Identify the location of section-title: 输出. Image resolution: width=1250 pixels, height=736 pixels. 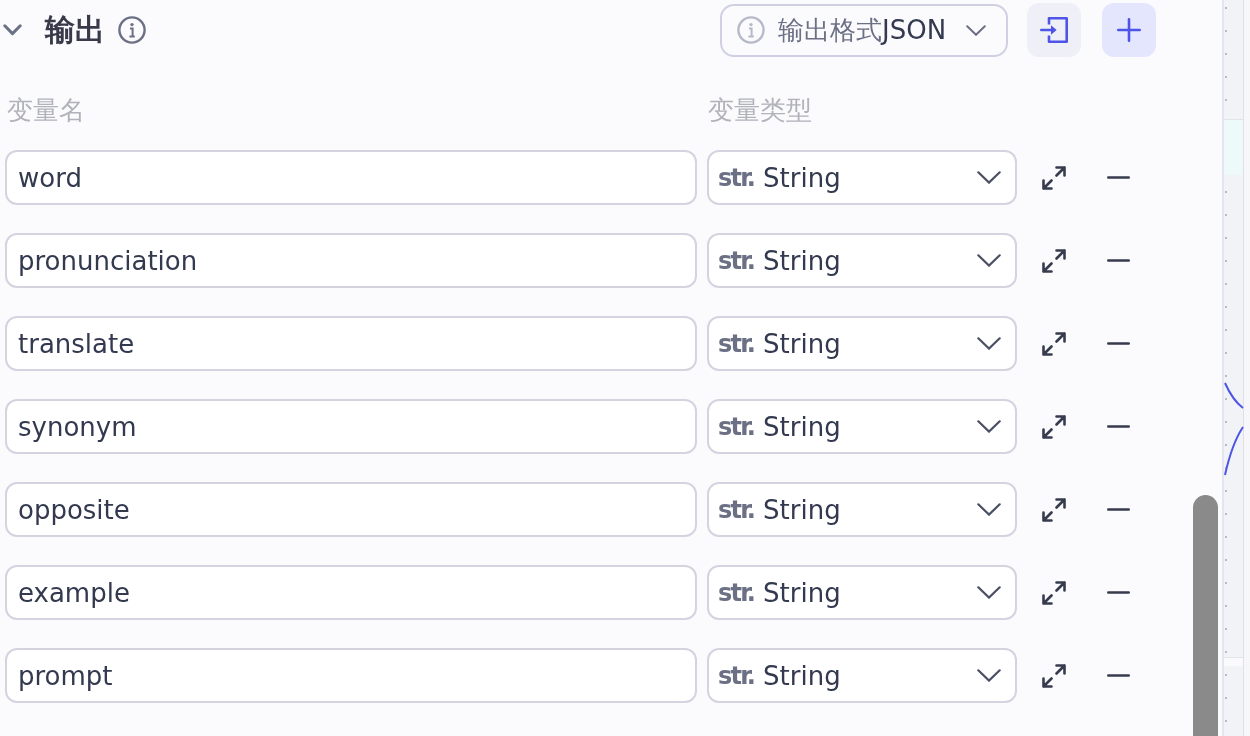
(75, 30).